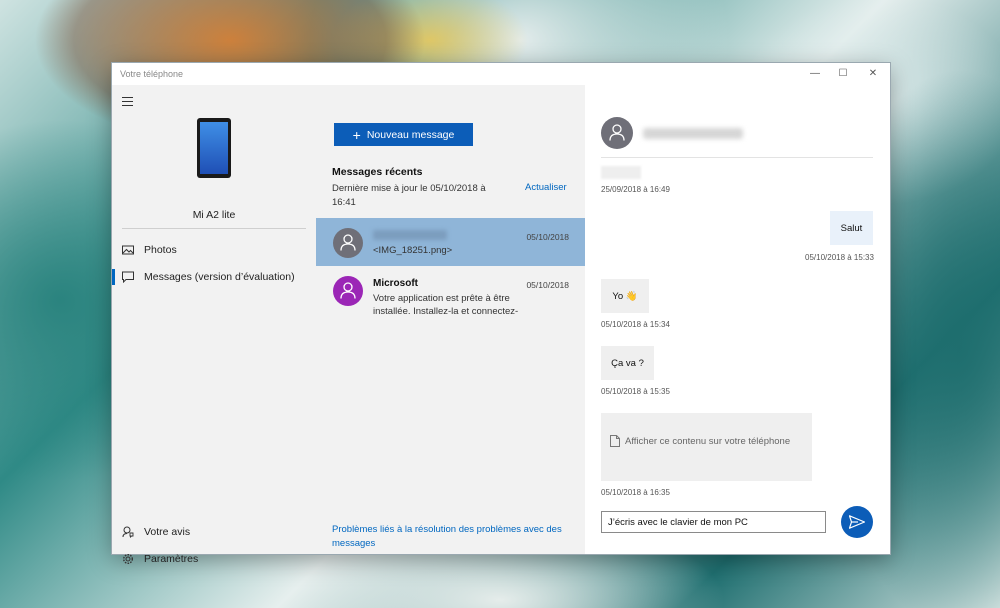 This screenshot has width=1000, height=608. Describe the element at coordinates (356, 134) in the screenshot. I see `plus-icon: +` at that location.